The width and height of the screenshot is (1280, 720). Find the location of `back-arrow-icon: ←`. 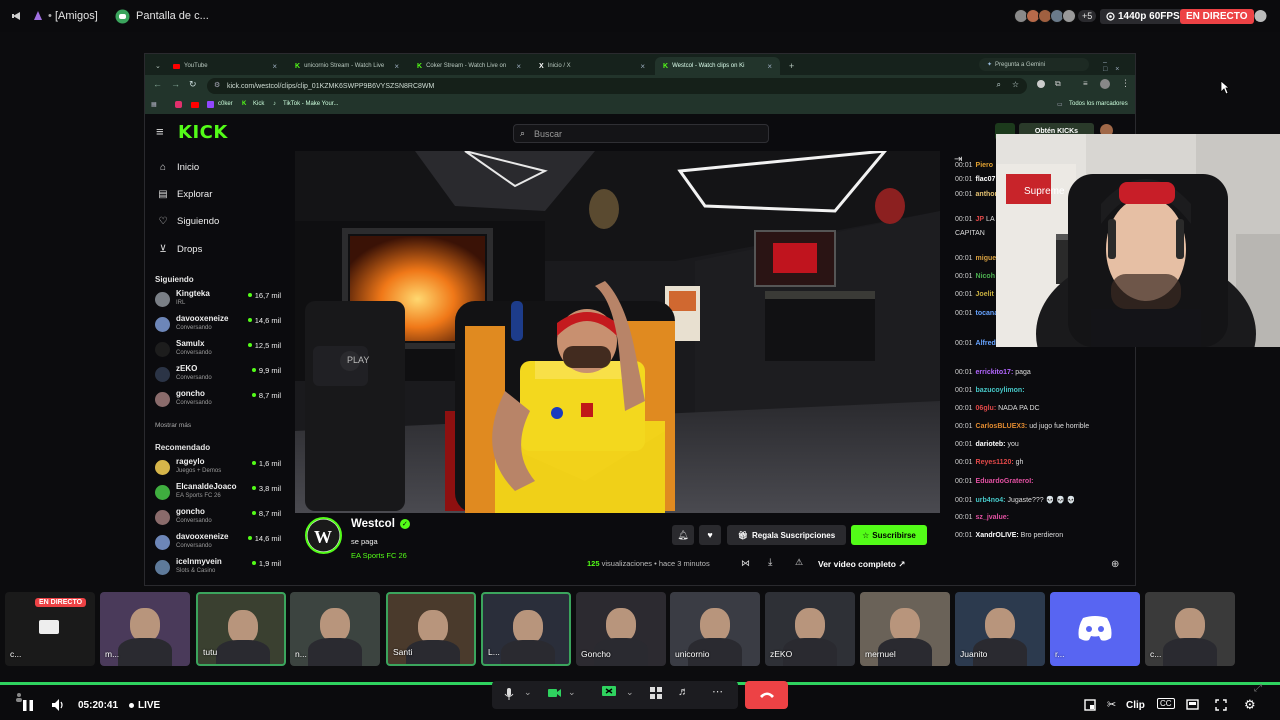

back-arrow-icon: ← is located at coordinates (157, 84).